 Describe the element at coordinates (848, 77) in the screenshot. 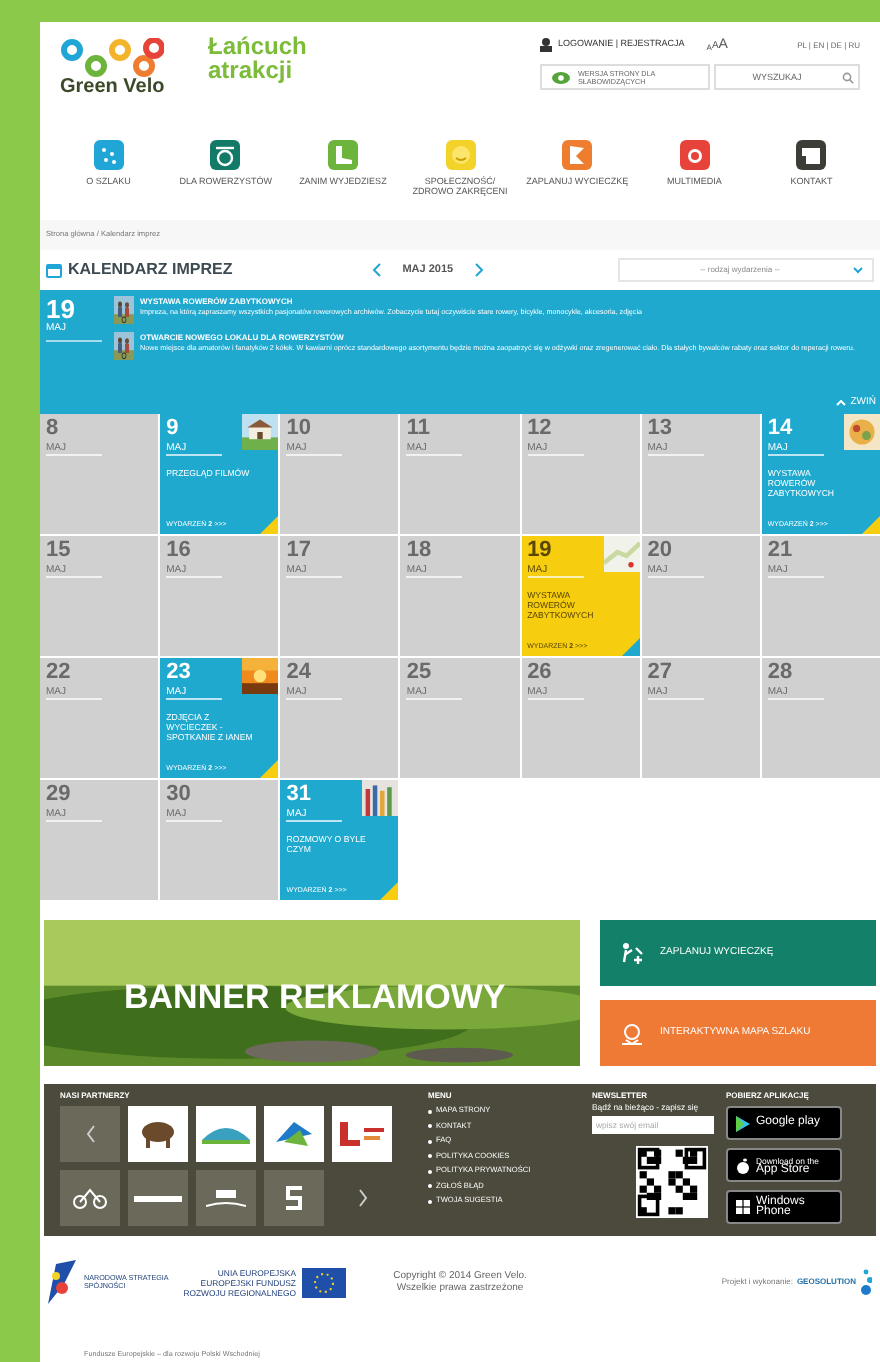

I see `search-icon` at that location.